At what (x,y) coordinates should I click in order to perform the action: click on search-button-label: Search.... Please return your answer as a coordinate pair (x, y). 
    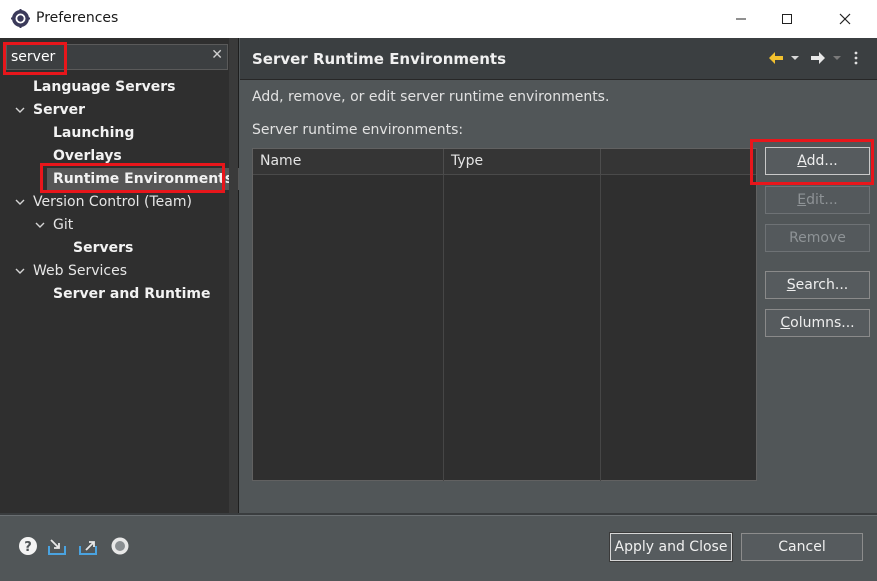
    Looking at the image, I should click on (817, 285).